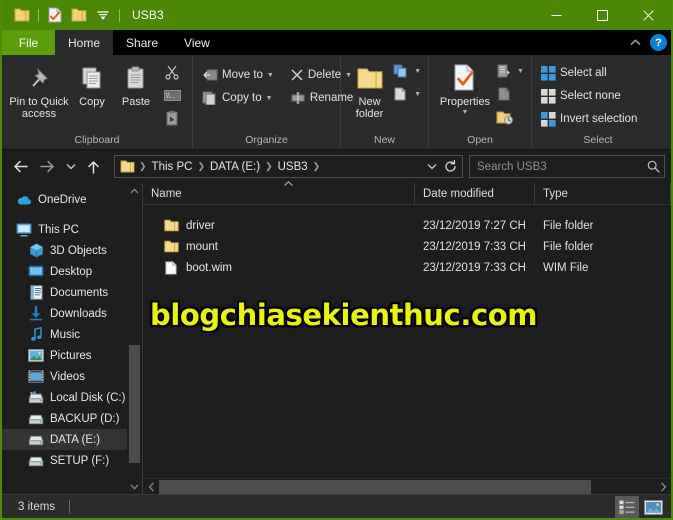 The image size is (673, 520). I want to click on sidebar-item-videos: Videos, so click(72, 376).